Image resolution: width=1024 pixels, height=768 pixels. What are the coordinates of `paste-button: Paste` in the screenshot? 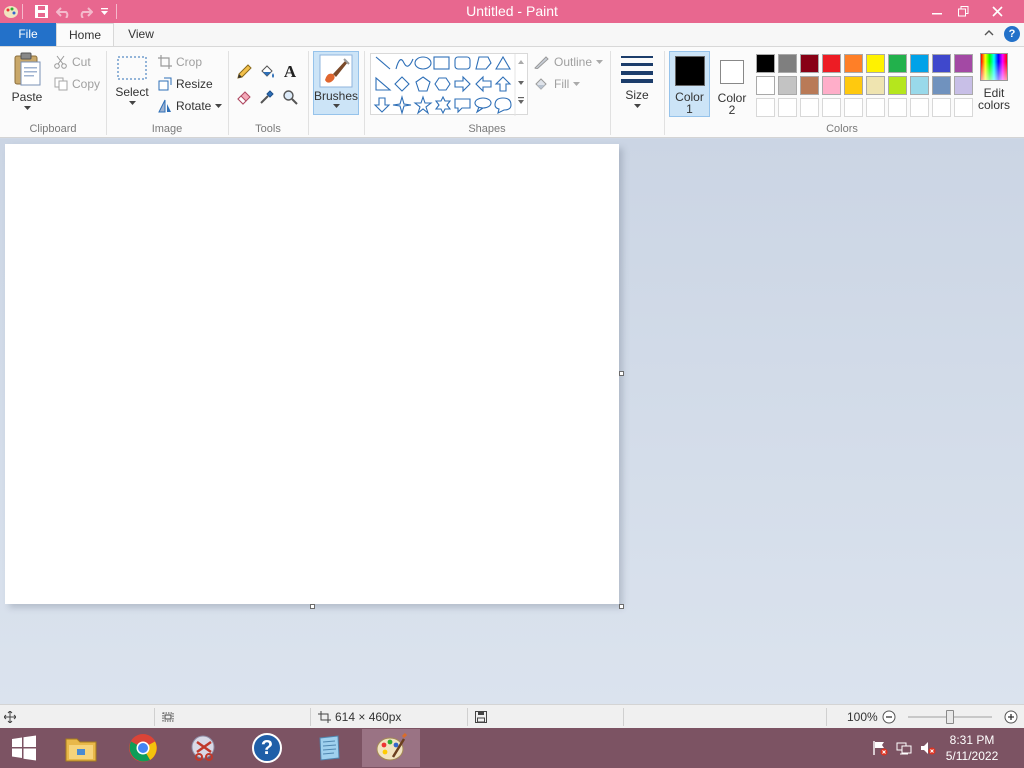 It's located at (27, 84).